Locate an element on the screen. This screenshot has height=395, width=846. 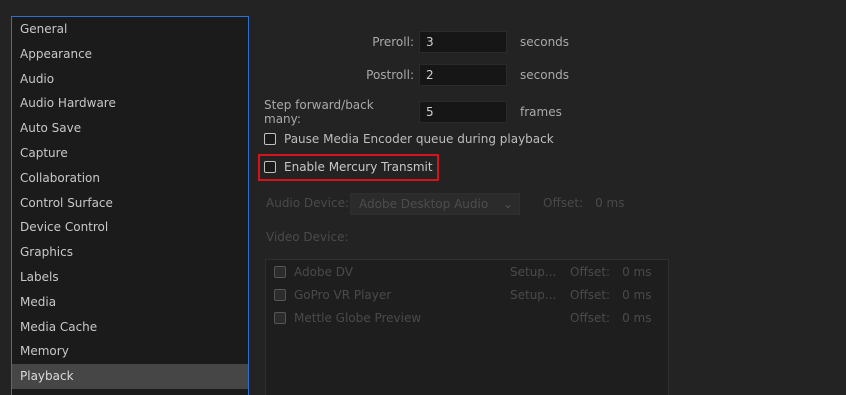
sidebar-item-playback: Playback is located at coordinates (130, 376).